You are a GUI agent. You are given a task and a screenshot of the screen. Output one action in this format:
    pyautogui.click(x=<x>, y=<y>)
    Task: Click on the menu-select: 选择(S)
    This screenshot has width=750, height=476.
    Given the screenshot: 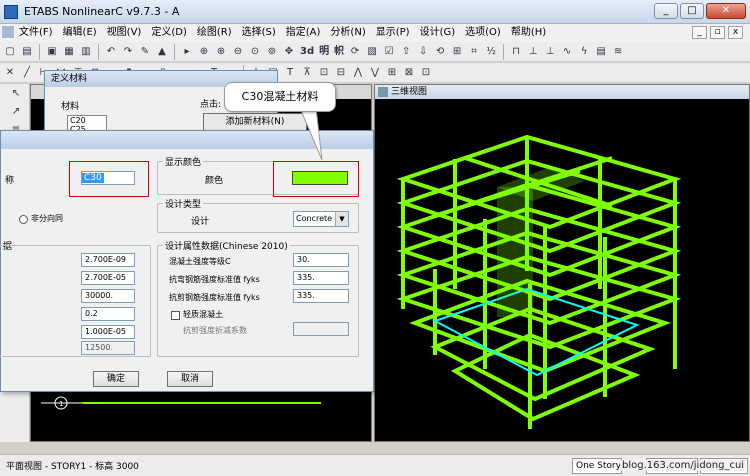 What is the action you would take?
    pyautogui.click(x=259, y=33)
    